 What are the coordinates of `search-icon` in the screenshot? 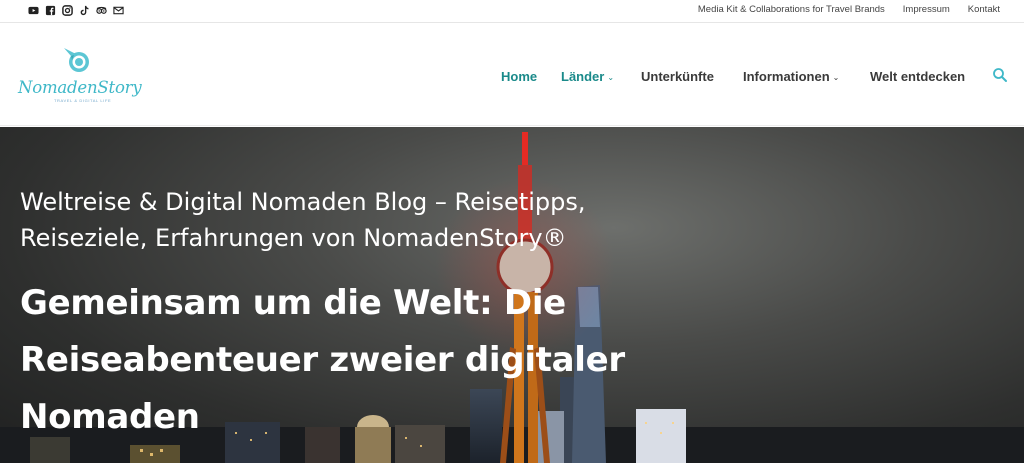 It's located at (1000, 75).